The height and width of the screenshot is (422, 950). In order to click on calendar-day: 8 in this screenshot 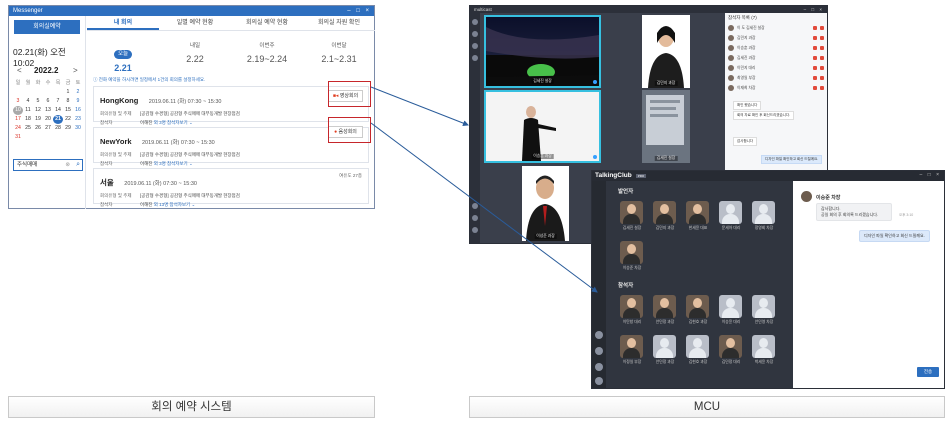, I will do `click(68, 101)`.